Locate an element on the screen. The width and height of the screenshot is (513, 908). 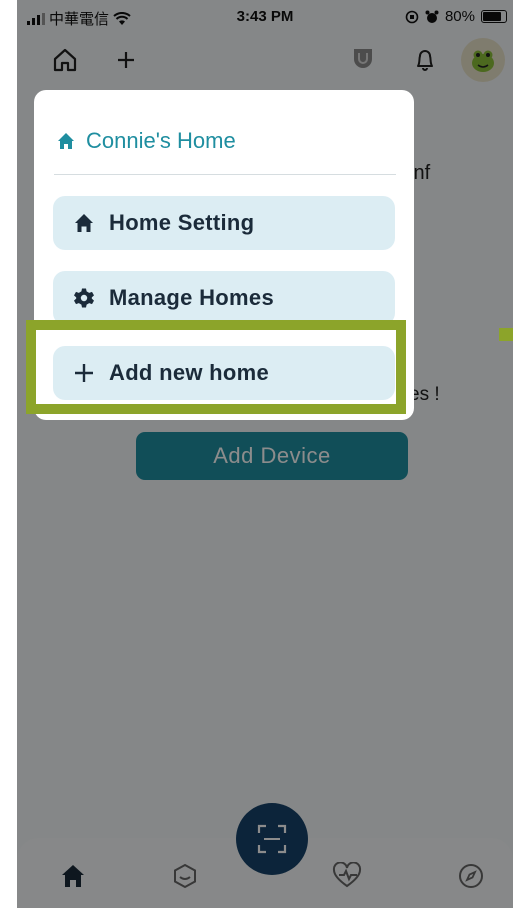
highlight-box is located at coordinates (216, 367).